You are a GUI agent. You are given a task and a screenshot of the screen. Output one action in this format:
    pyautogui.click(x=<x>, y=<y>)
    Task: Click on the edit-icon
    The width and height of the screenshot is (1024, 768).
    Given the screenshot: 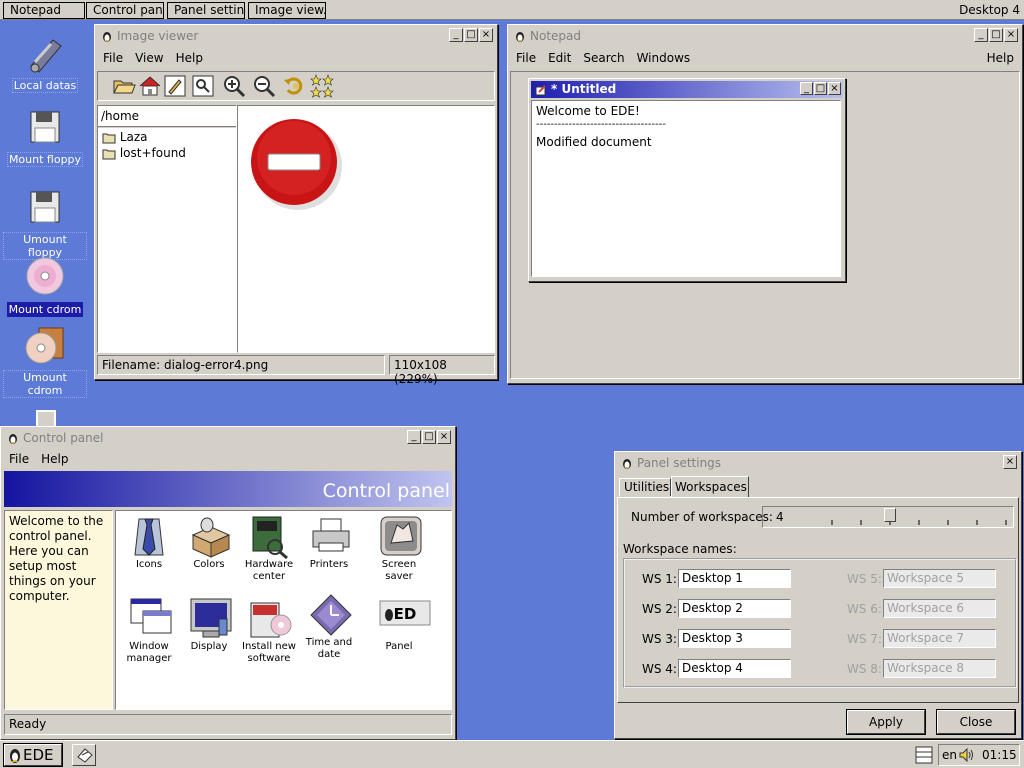 What is the action you would take?
    pyautogui.click(x=175, y=86)
    